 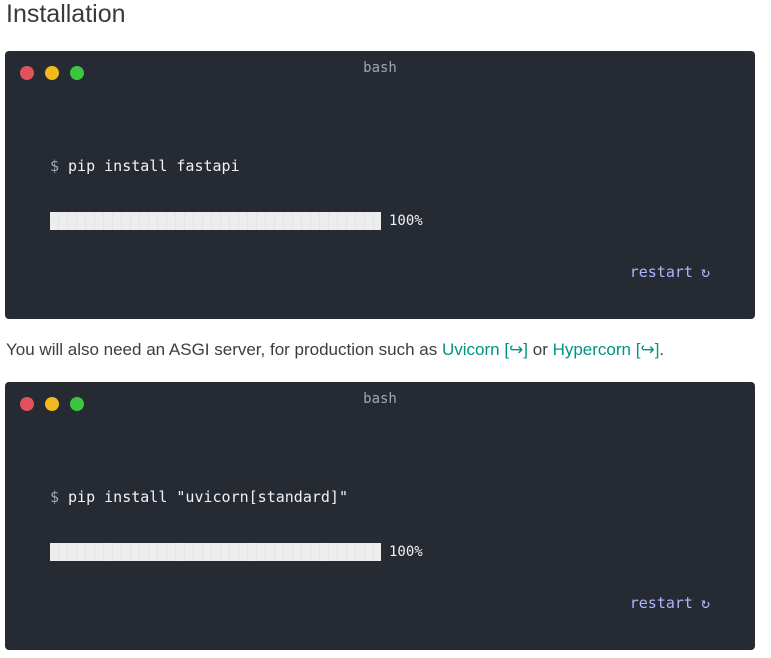 I want to click on command-line: $ pip install "uvicorn[standard]", so click(x=199, y=497).